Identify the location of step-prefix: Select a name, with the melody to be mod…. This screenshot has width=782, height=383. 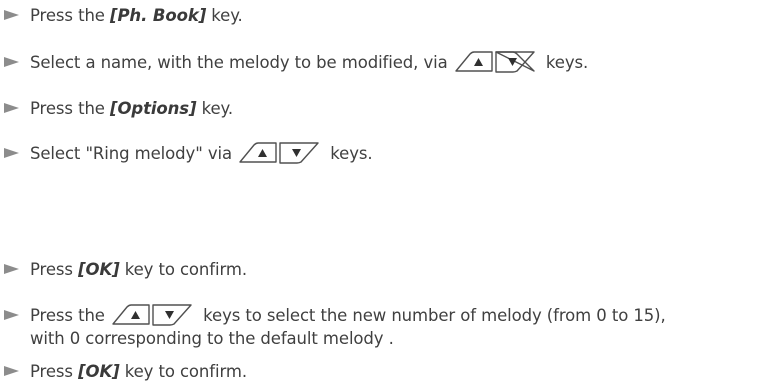
(241, 62).